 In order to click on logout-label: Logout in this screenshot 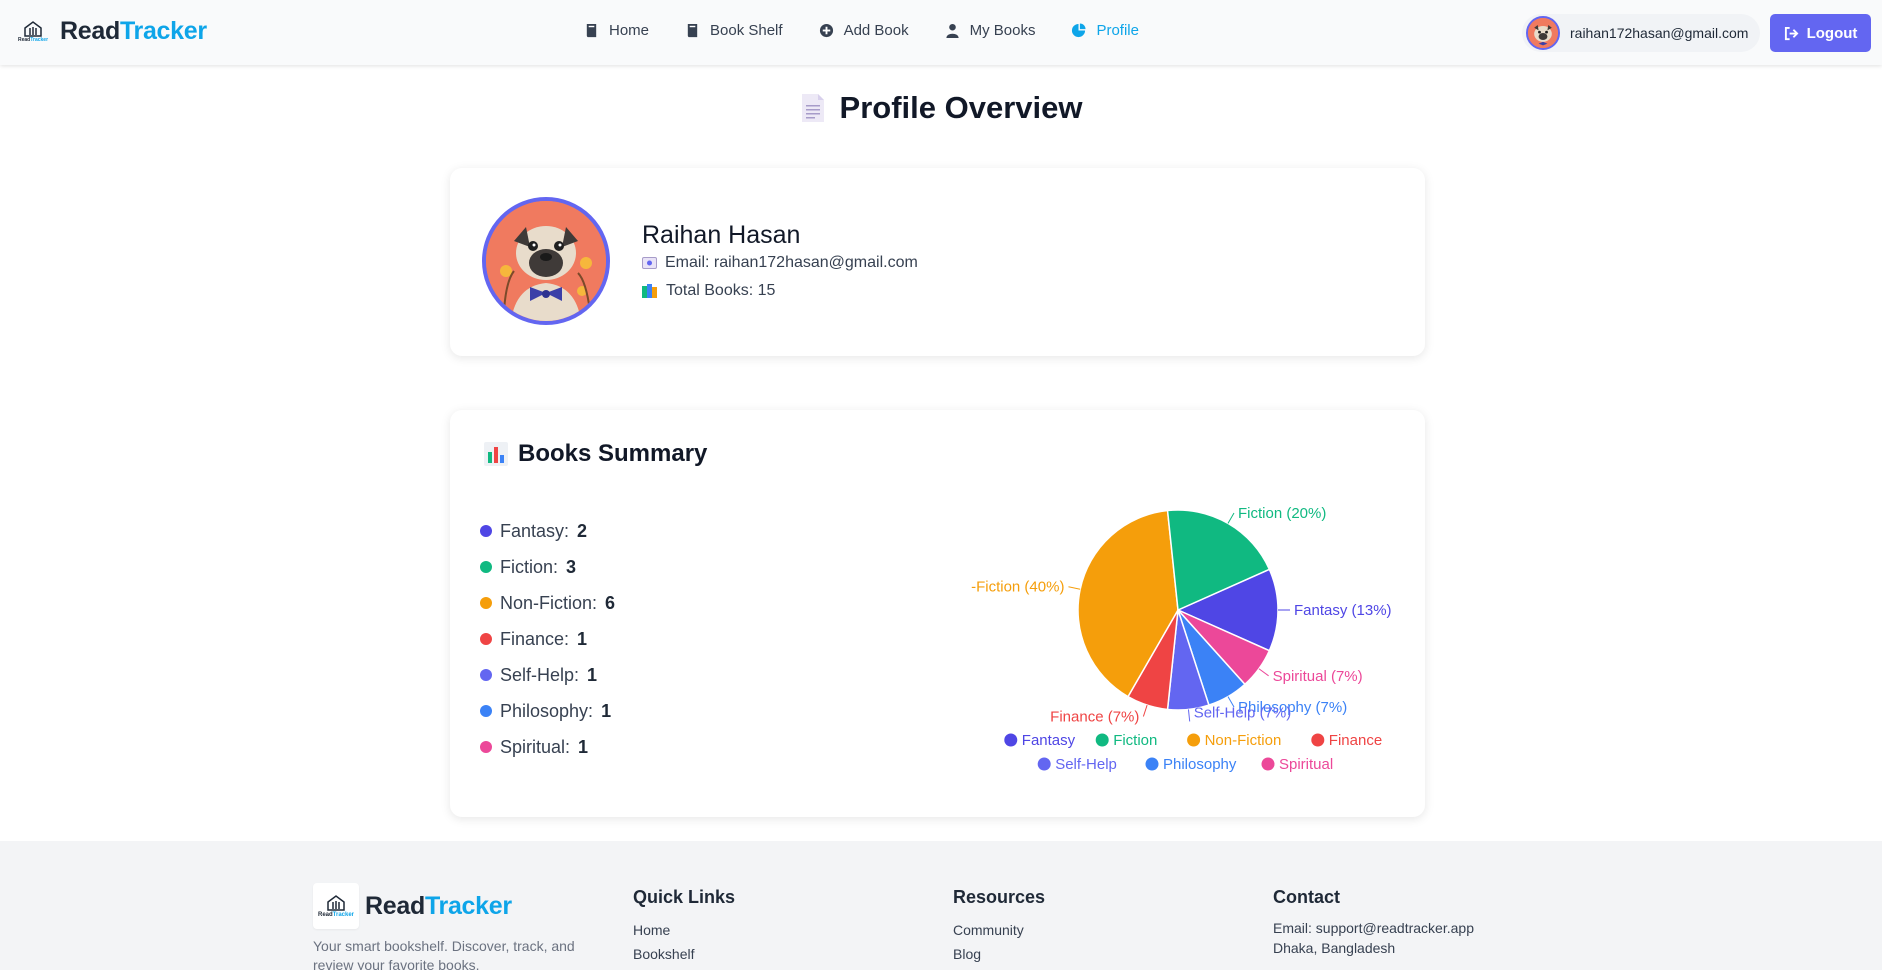, I will do `click(1832, 33)`.